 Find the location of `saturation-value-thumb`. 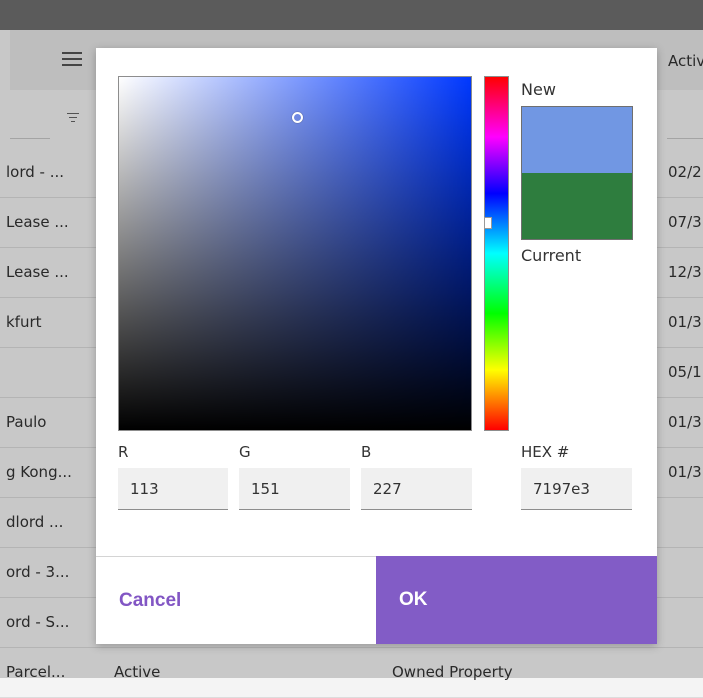

saturation-value-thumb is located at coordinates (297, 117).